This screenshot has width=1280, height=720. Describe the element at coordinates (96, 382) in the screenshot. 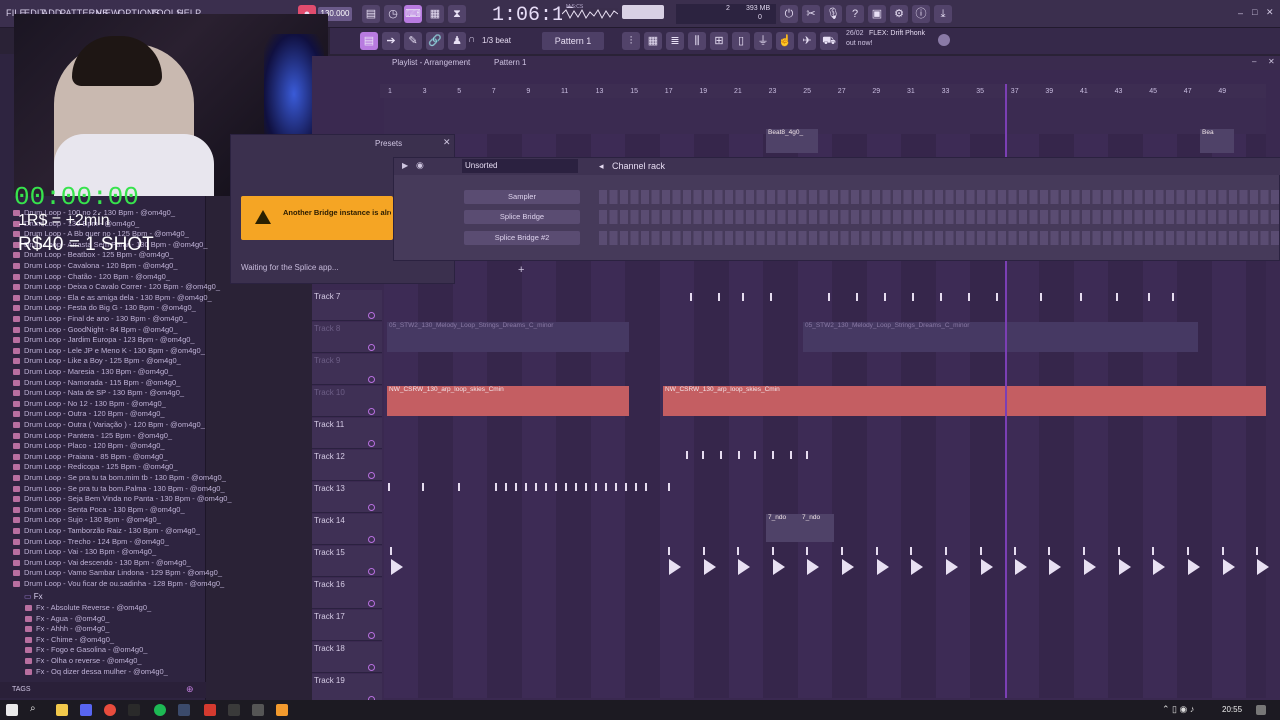

I see `browser-item: Drum Loop - Namorada - 115 Bpm - @om4g0_` at that location.